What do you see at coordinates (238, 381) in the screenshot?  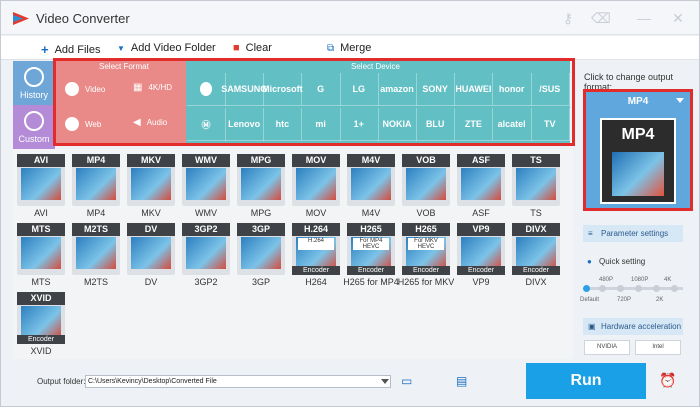 I see `output-folder-input: C:\Users\Kevincy\Desktop\Converted File` at bounding box center [238, 381].